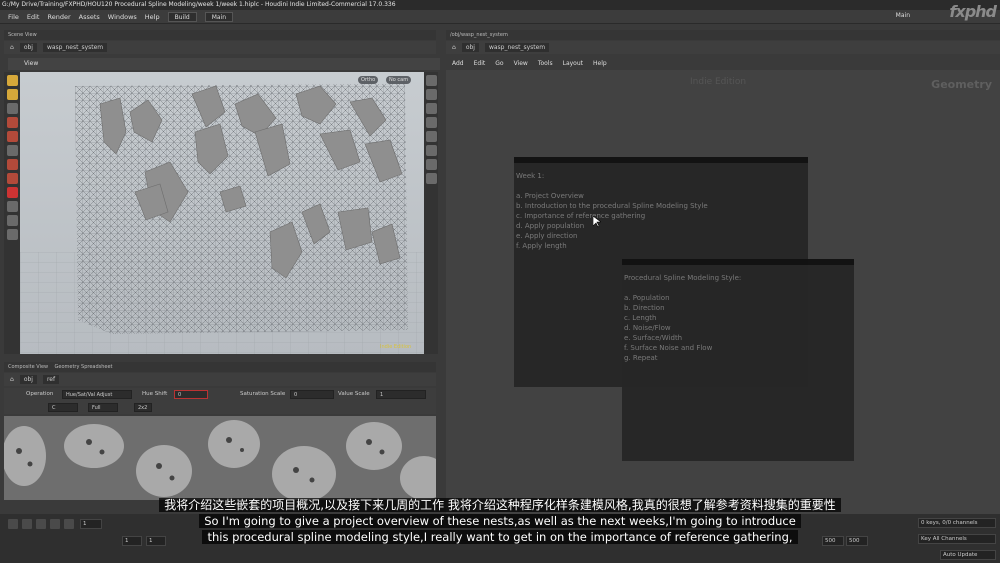 The width and height of the screenshot is (1000, 563). What do you see at coordinates (220, 35) in the screenshot?
I see `tab-scene-view: Scene View` at bounding box center [220, 35].